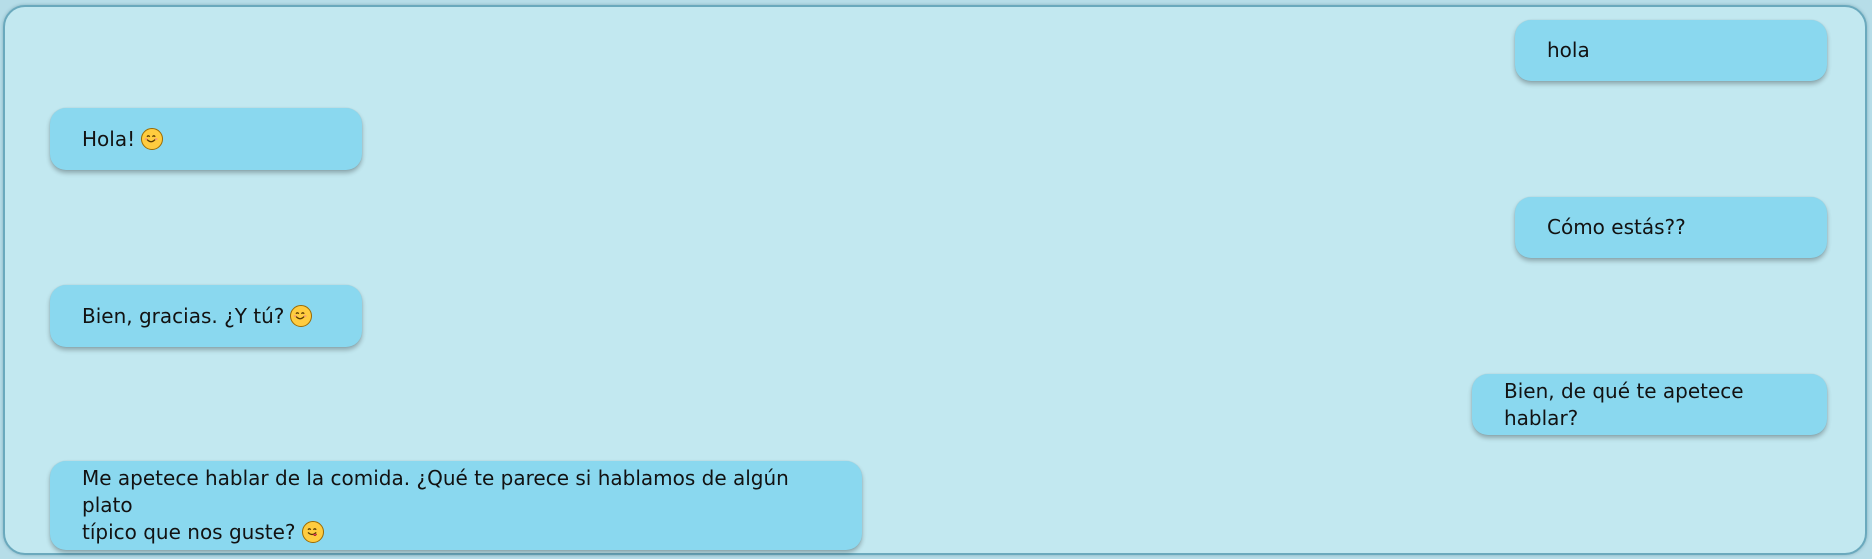  Describe the element at coordinates (109, 138) in the screenshot. I see `message-text: Hola!` at that location.